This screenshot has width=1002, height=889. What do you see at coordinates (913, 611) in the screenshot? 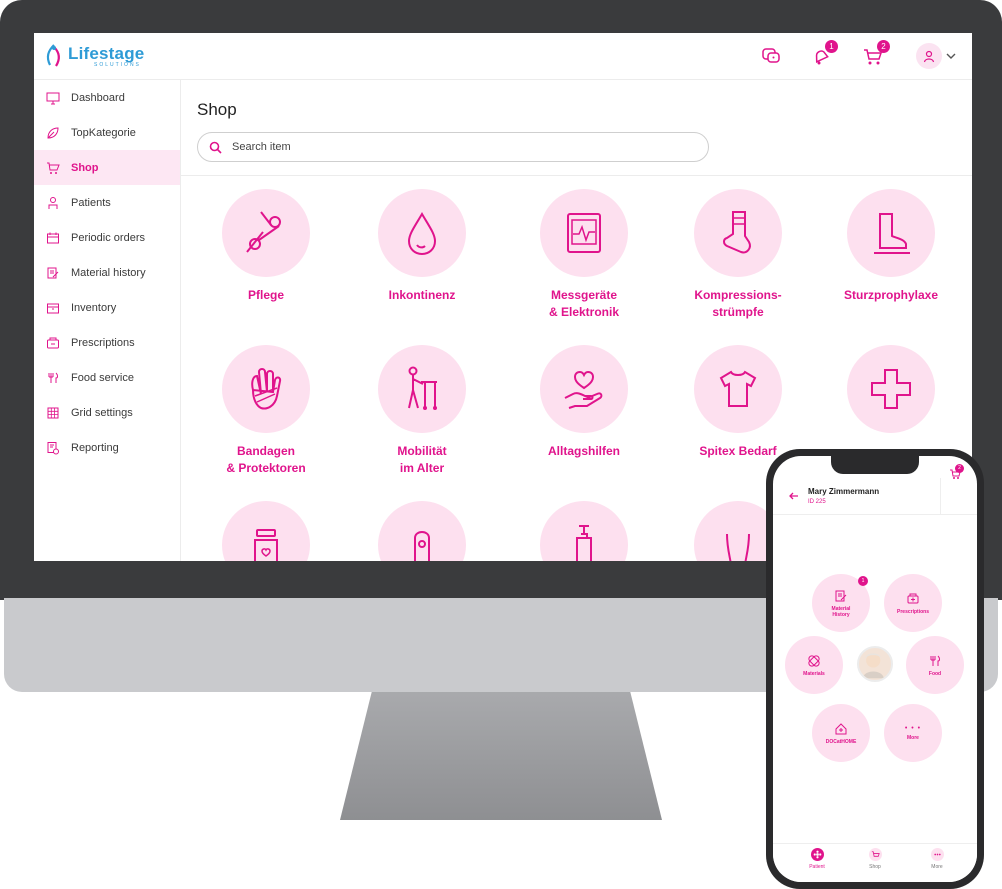
I see `prescriptions-label: Prescriptions` at bounding box center [913, 611].